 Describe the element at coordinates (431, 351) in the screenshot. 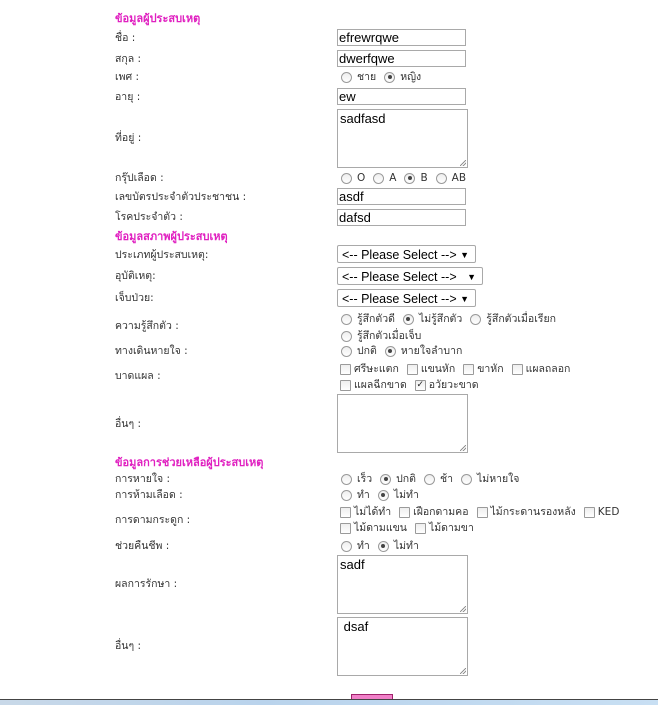

I see `option-label: หายใจลำบาก` at that location.